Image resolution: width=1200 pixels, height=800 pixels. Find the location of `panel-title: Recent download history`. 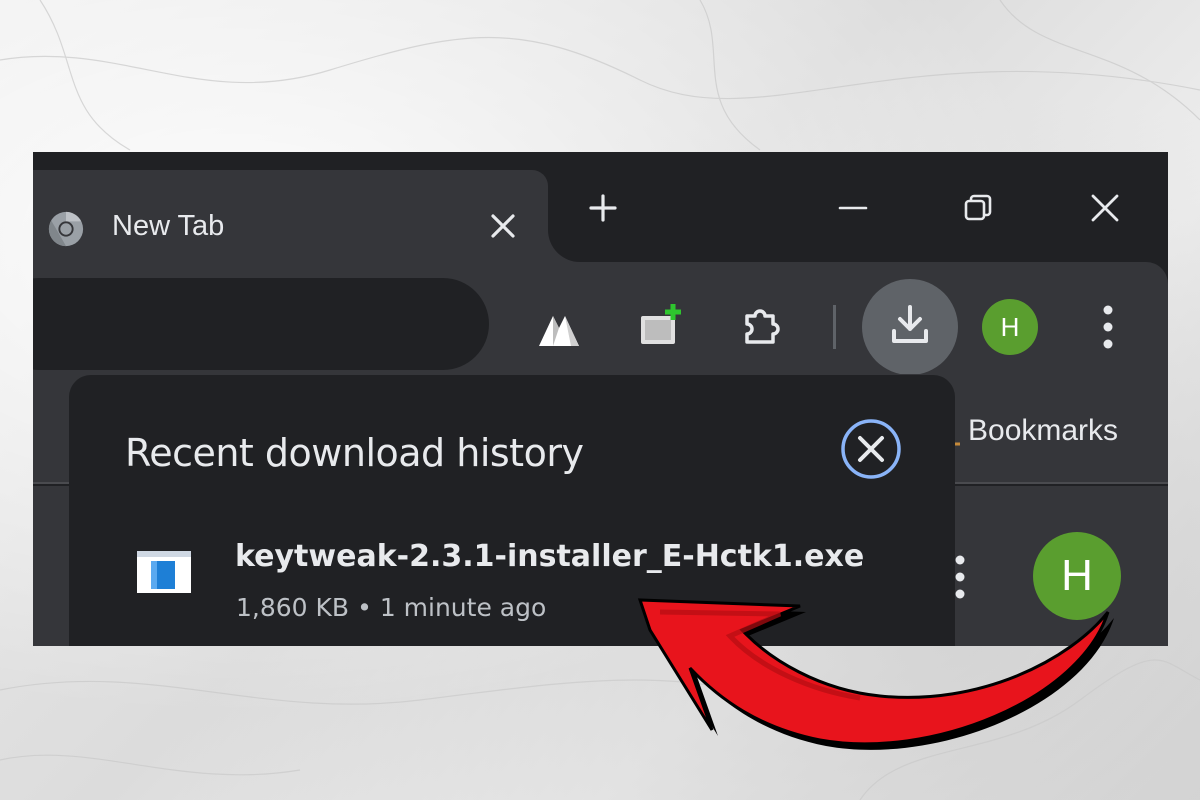

panel-title: Recent download history is located at coordinates (354, 453).